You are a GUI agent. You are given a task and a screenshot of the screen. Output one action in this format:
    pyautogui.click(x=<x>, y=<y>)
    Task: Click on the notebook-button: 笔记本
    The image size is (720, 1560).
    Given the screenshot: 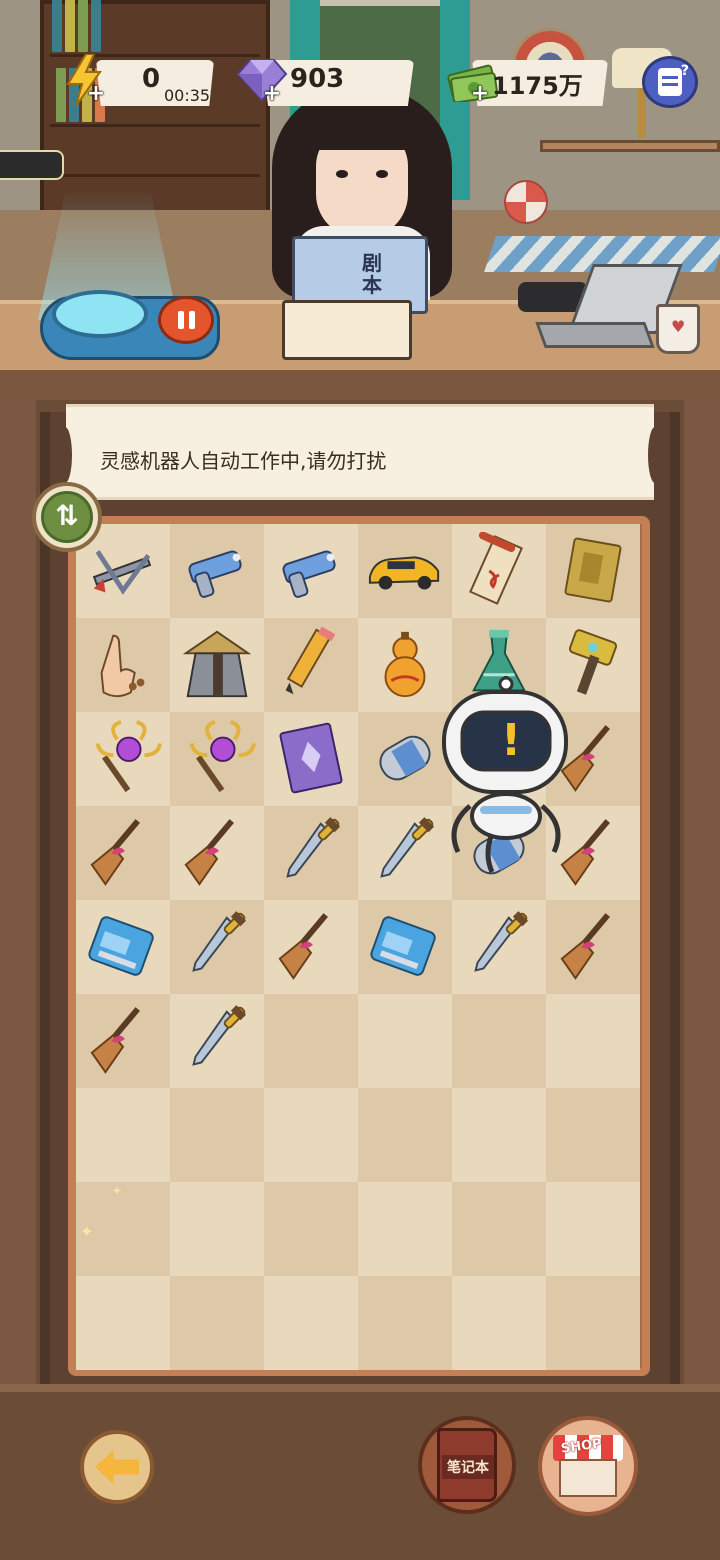 What is the action you would take?
    pyautogui.click(x=467, y=1465)
    